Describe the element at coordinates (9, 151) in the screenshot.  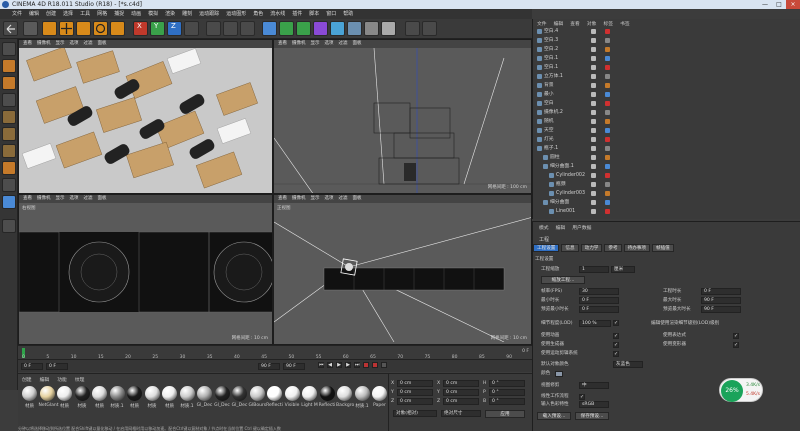
I see `polygons-mode-icon` at that location.